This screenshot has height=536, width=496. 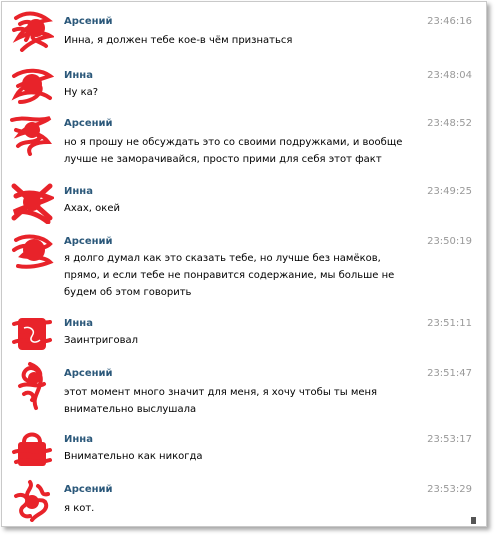 What do you see at coordinates (449, 489) in the screenshot?
I see `message-time: 23:53:29` at bounding box center [449, 489].